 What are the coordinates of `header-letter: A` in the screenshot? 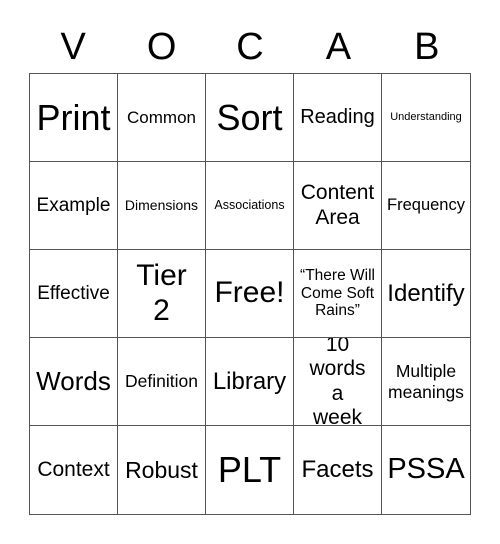 It's located at (338, 47).